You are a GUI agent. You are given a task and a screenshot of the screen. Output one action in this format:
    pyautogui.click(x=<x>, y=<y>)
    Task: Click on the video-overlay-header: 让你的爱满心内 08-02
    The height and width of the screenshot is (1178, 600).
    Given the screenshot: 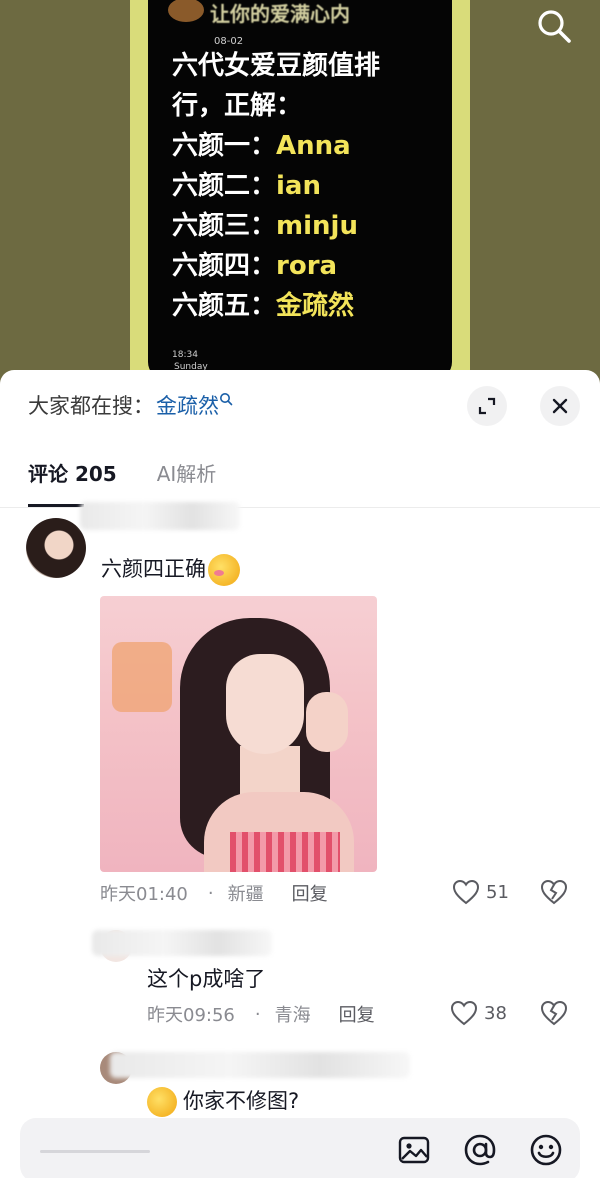 What is the action you would take?
    pyautogui.click(x=308, y=23)
    